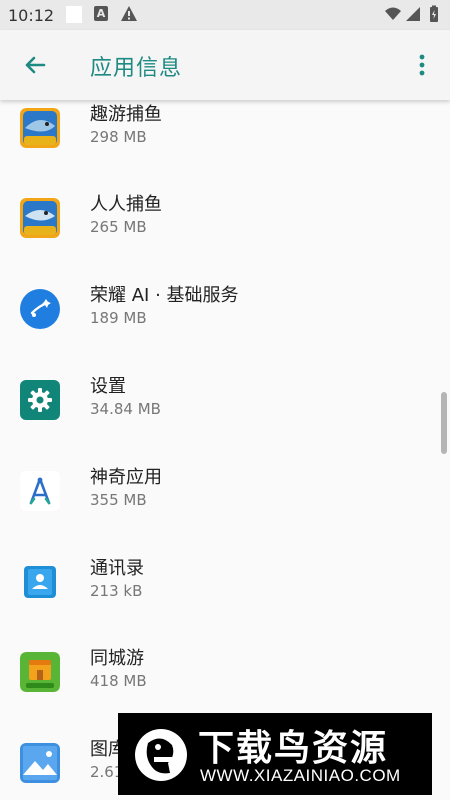  What do you see at coordinates (300, 775) in the screenshot?
I see `watermark-url: WWW.XIAZAINIAO.COM` at bounding box center [300, 775].